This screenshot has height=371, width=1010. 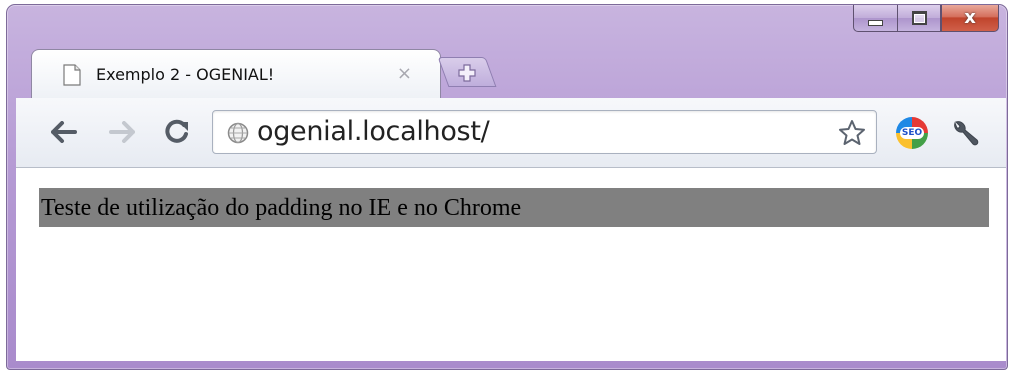 I want to click on tab-close-button: ×, so click(x=404, y=73).